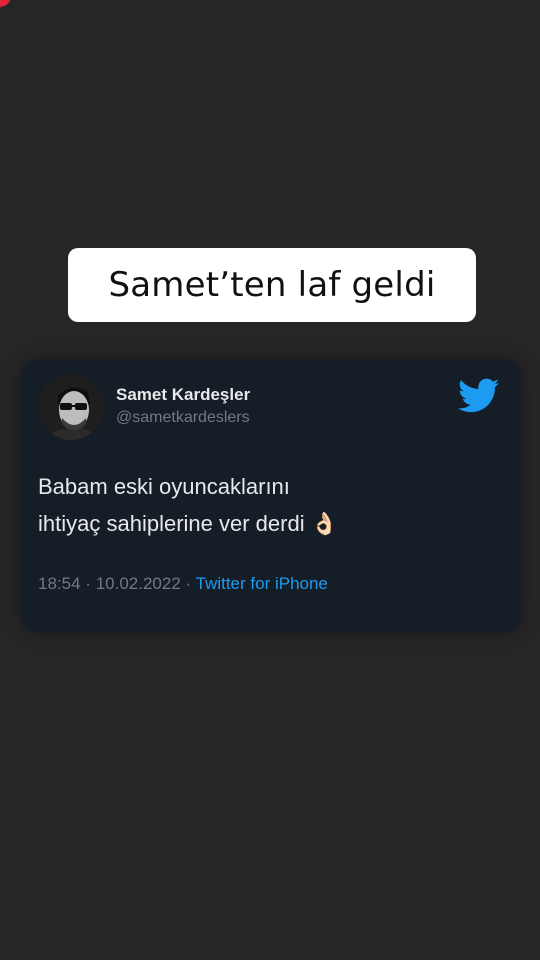 This screenshot has height=960, width=540. I want to click on caption-box: Samet’ten laf geldi, so click(272, 285).